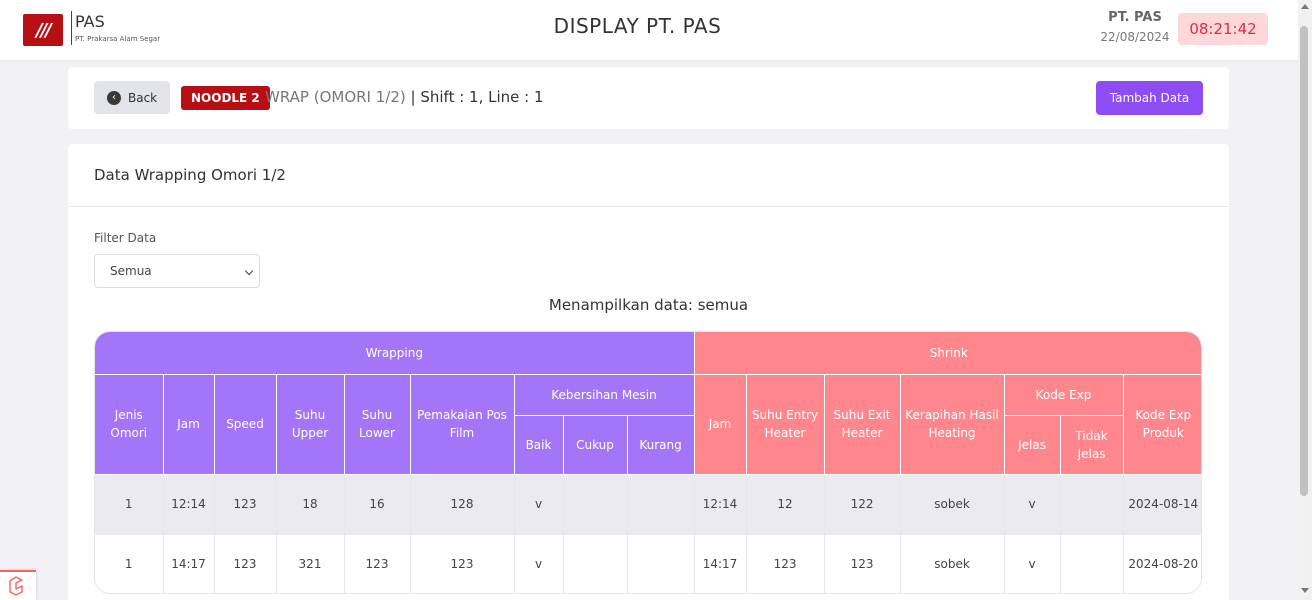 The width and height of the screenshot is (1312, 600). What do you see at coordinates (637, 26) in the screenshot?
I see `app-title: DISPLAY PT. PAS` at bounding box center [637, 26].